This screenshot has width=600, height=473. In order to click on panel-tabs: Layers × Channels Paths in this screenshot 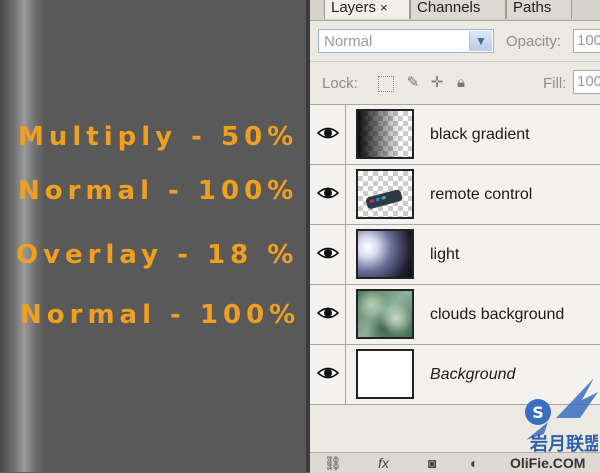, I will do `click(455, 10)`.